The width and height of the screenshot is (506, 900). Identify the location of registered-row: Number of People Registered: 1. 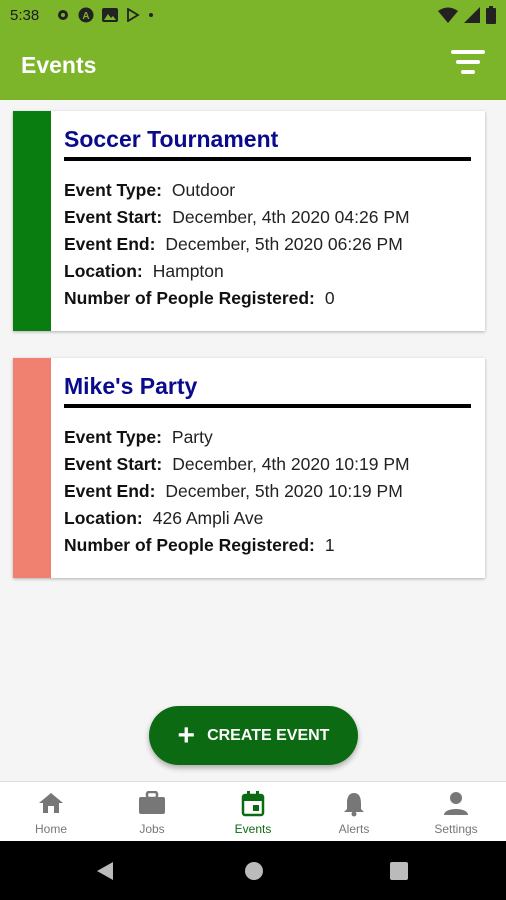
(199, 545).